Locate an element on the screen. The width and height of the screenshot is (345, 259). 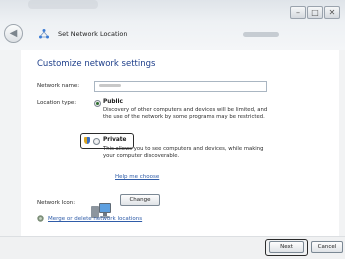
title-detail-blurred is located at coordinates (261, 34).